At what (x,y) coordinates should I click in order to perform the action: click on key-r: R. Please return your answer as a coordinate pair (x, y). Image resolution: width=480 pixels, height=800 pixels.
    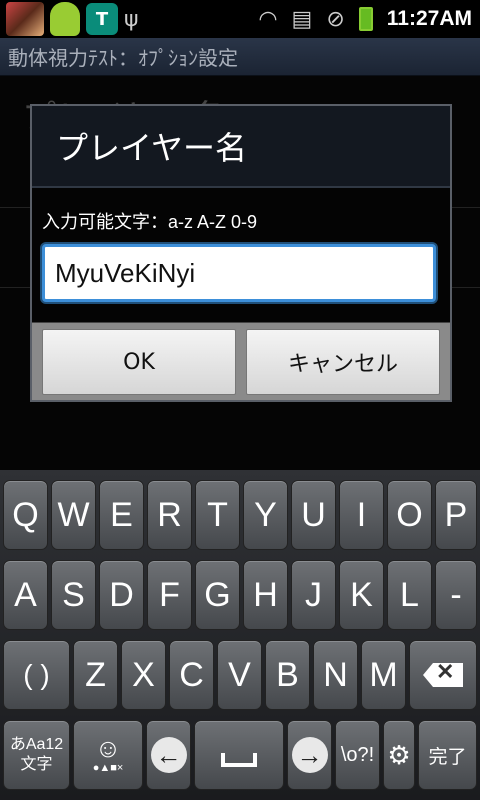
    Looking at the image, I should click on (169, 515).